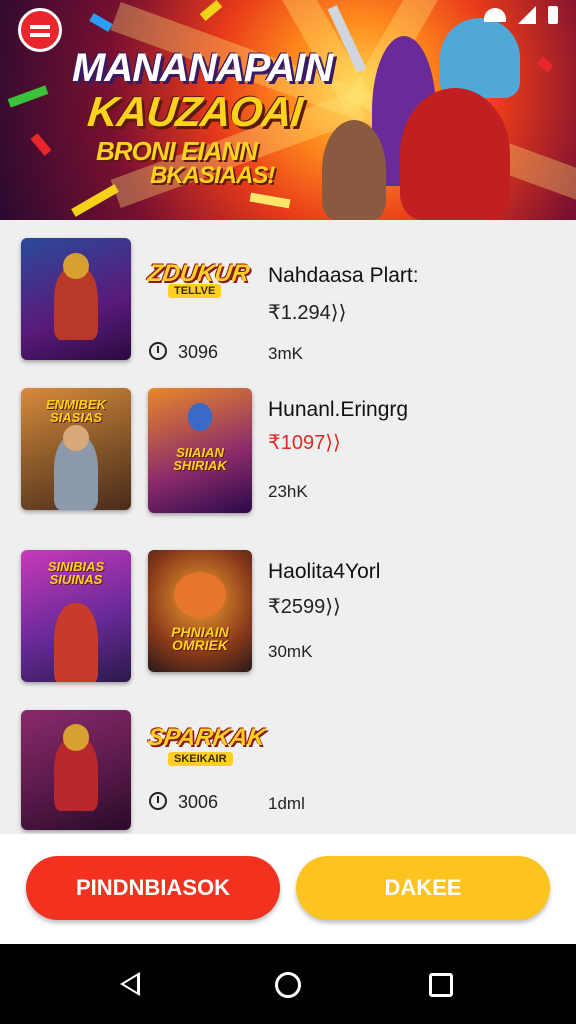 Image resolution: width=576 pixels, height=1024 pixels. Describe the element at coordinates (455, 154) in the screenshot. I see `hero-masked-figure` at that location.